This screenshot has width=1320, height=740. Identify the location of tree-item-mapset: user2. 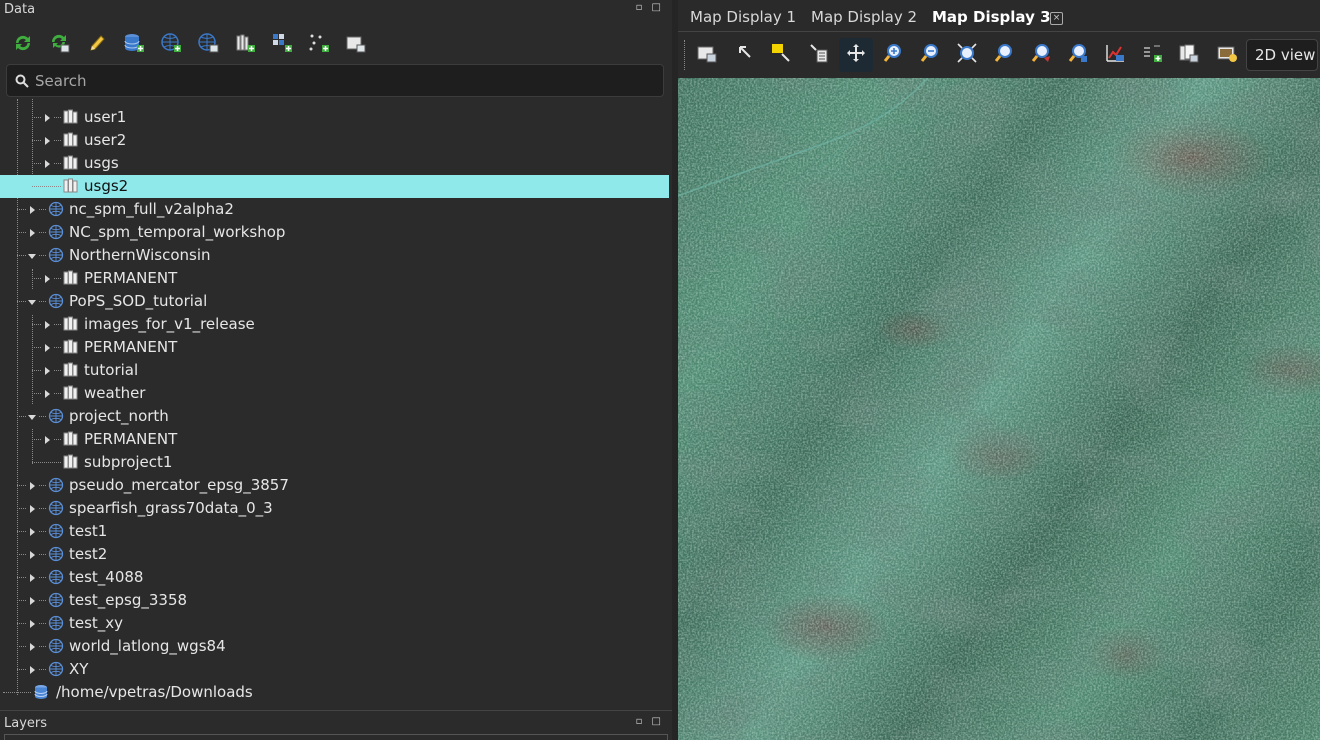
(334, 140).